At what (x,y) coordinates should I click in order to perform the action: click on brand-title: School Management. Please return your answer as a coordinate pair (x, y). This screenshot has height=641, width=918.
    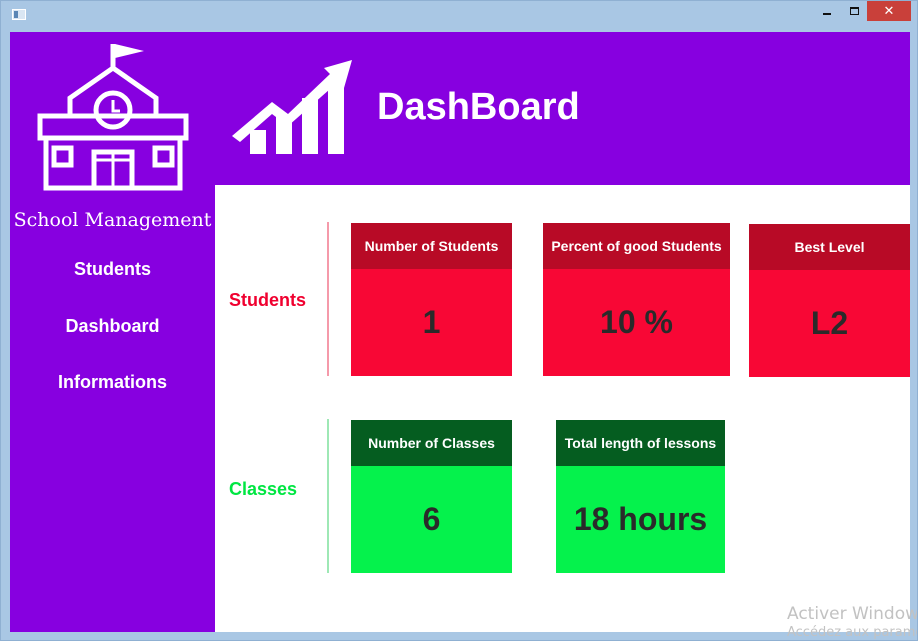
    Looking at the image, I should click on (112, 220).